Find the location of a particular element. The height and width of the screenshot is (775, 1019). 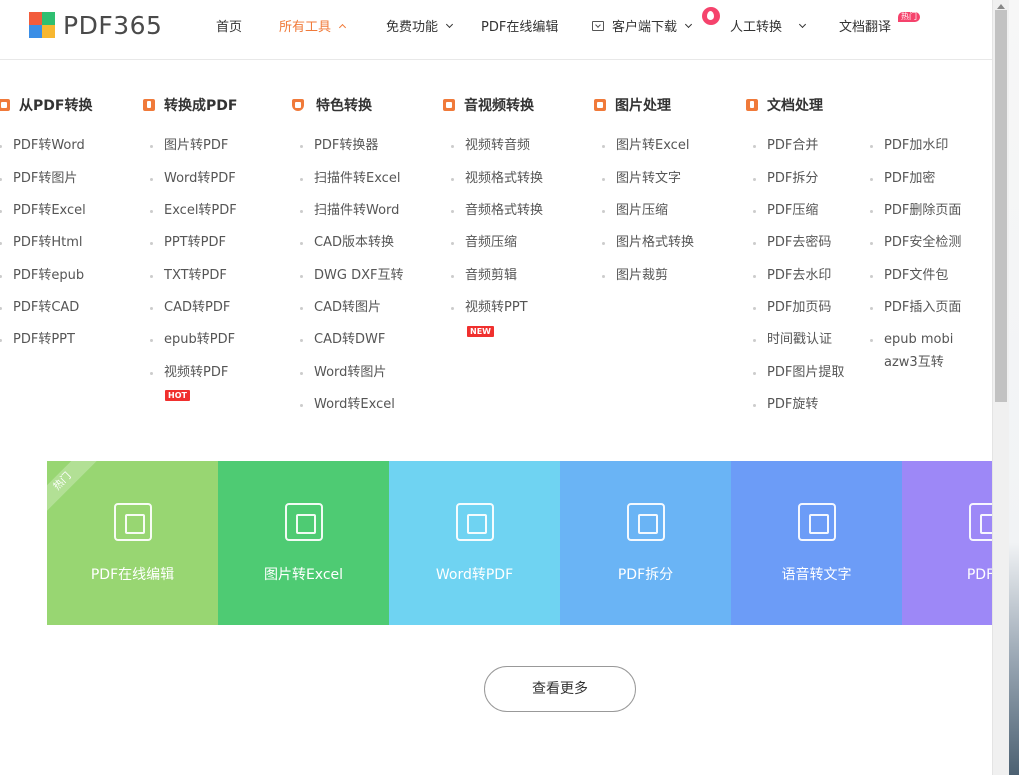

menu-item-pdf-image-extract: PDF图片提取 is located at coordinates (798, 373).